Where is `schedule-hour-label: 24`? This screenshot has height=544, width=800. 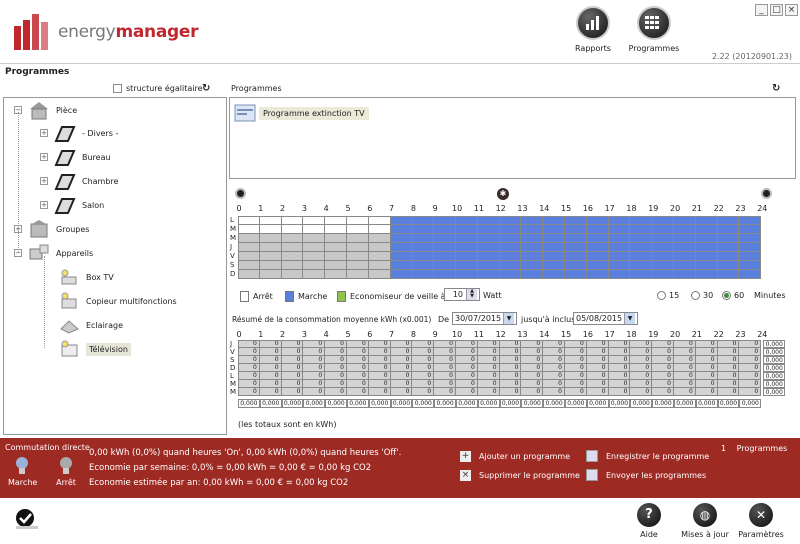 schedule-hour-label: 24 is located at coordinates (762, 208).